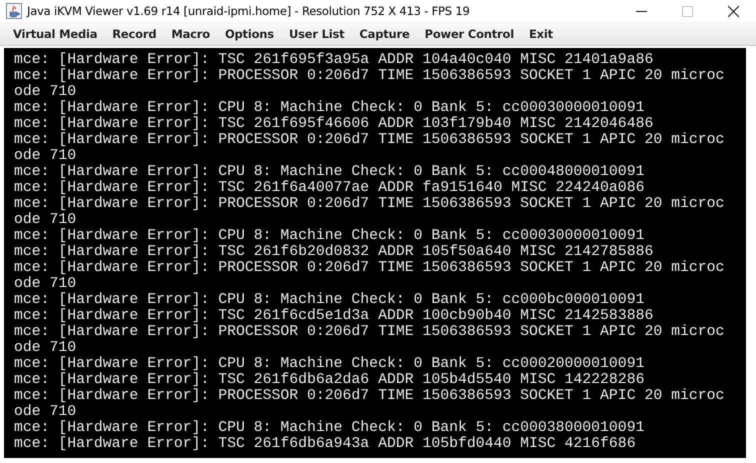 The image size is (756, 463). I want to click on close-icon, so click(733, 11).